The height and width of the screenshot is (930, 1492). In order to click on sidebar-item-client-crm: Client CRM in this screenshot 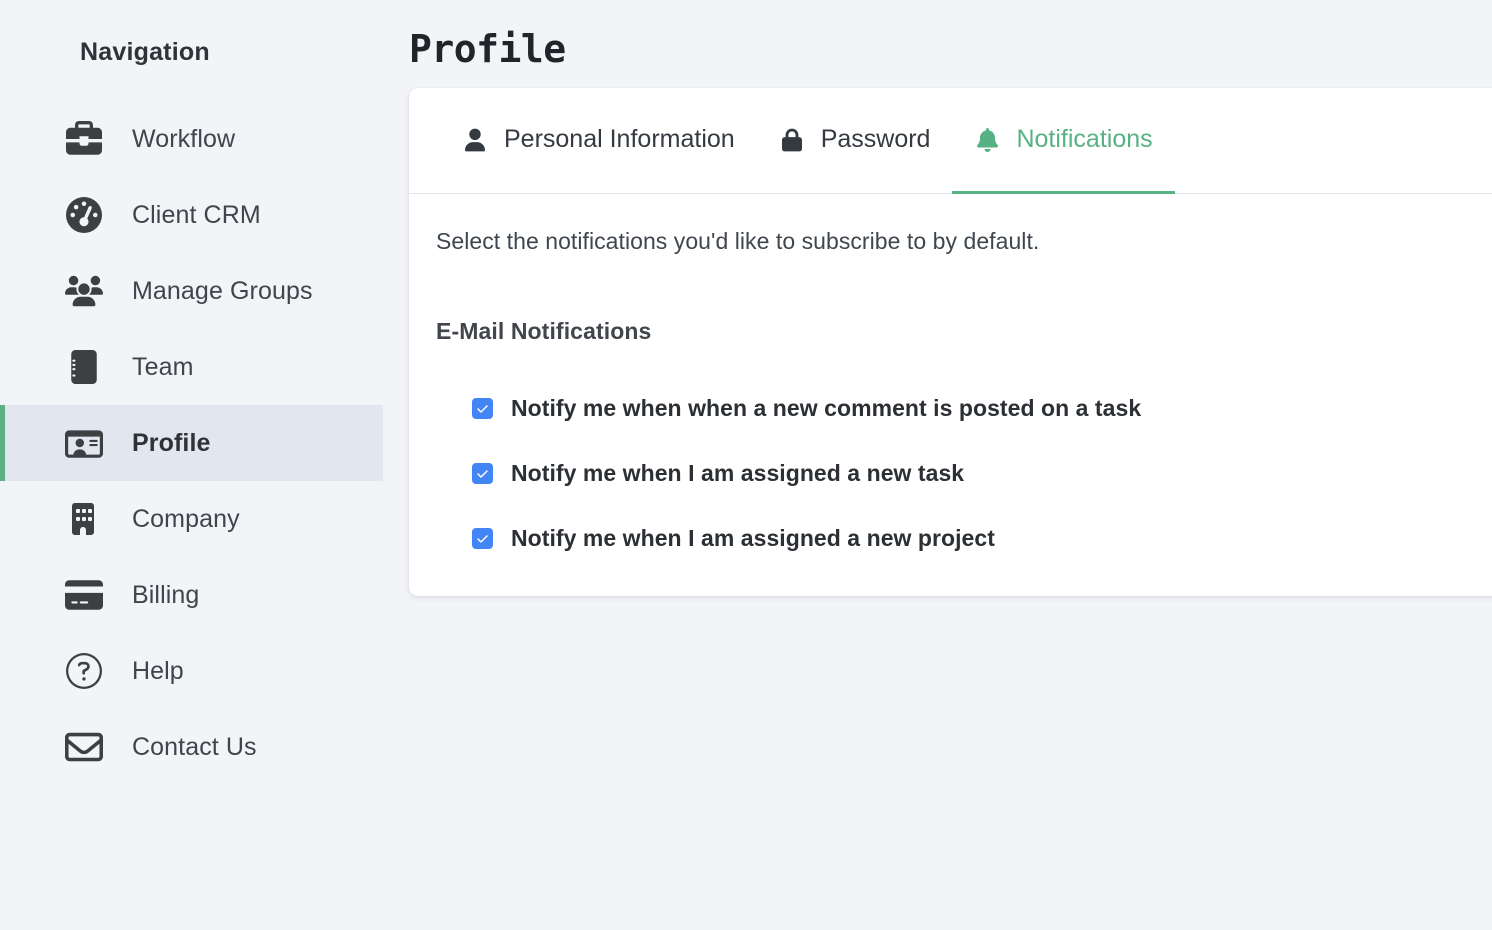, I will do `click(191, 215)`.